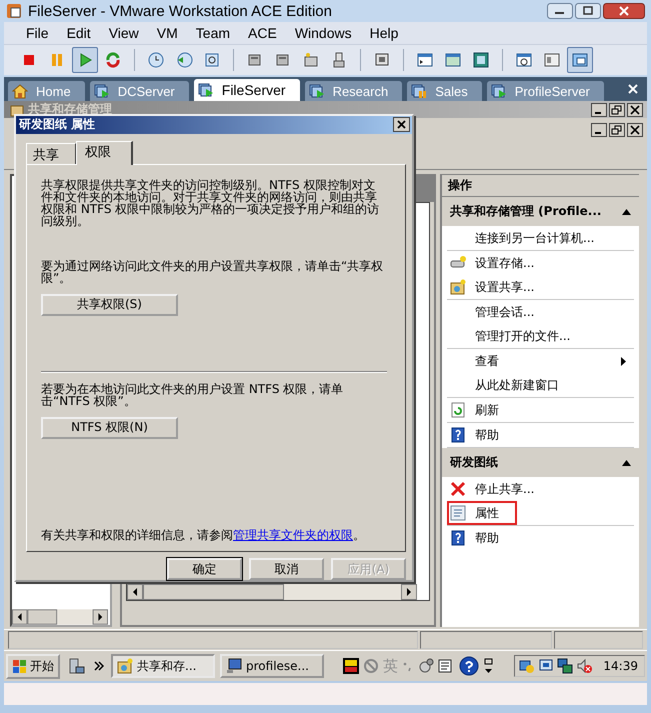  What do you see at coordinates (385, 33) in the screenshot?
I see `menu-item: Help` at bounding box center [385, 33].